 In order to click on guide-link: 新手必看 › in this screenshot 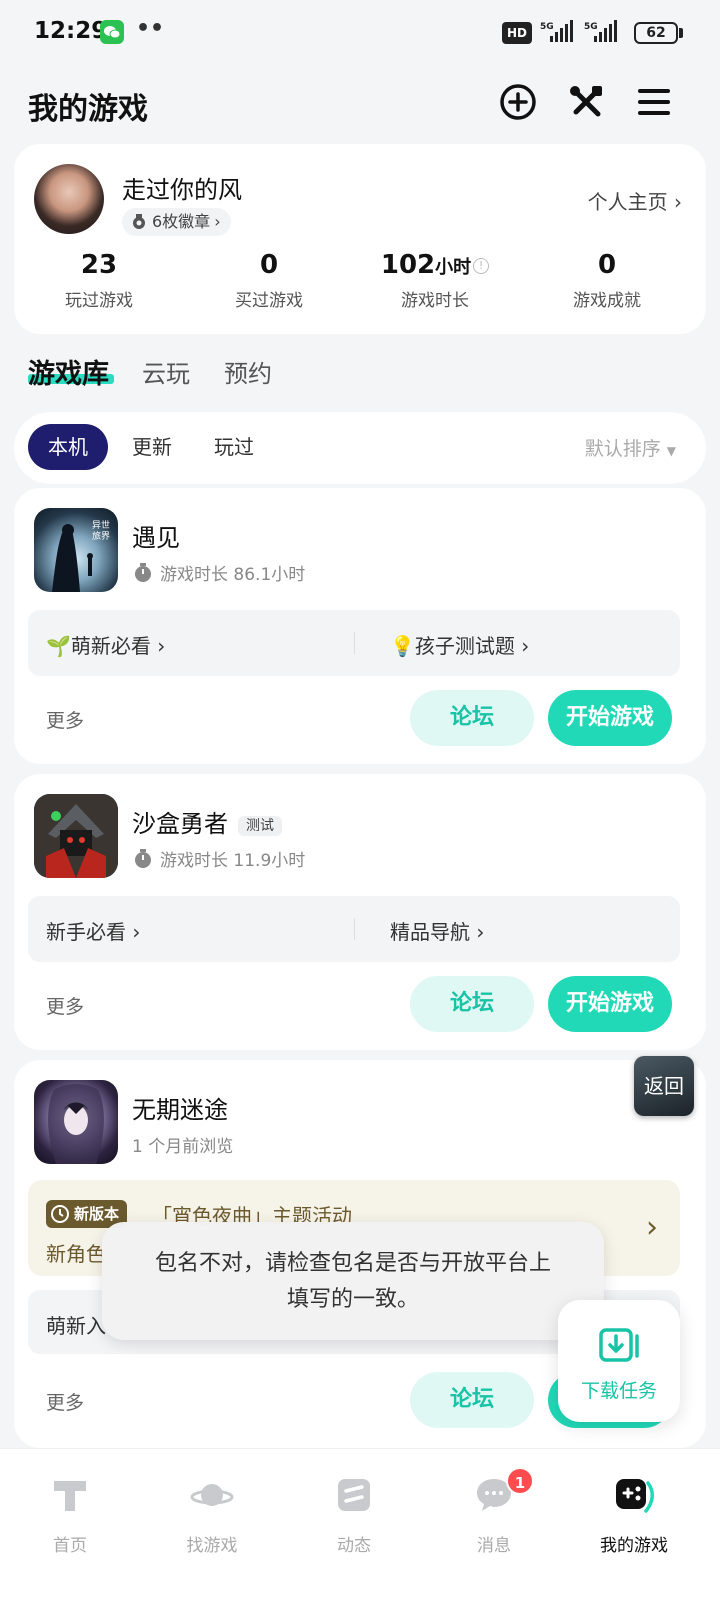, I will do `click(93, 930)`.